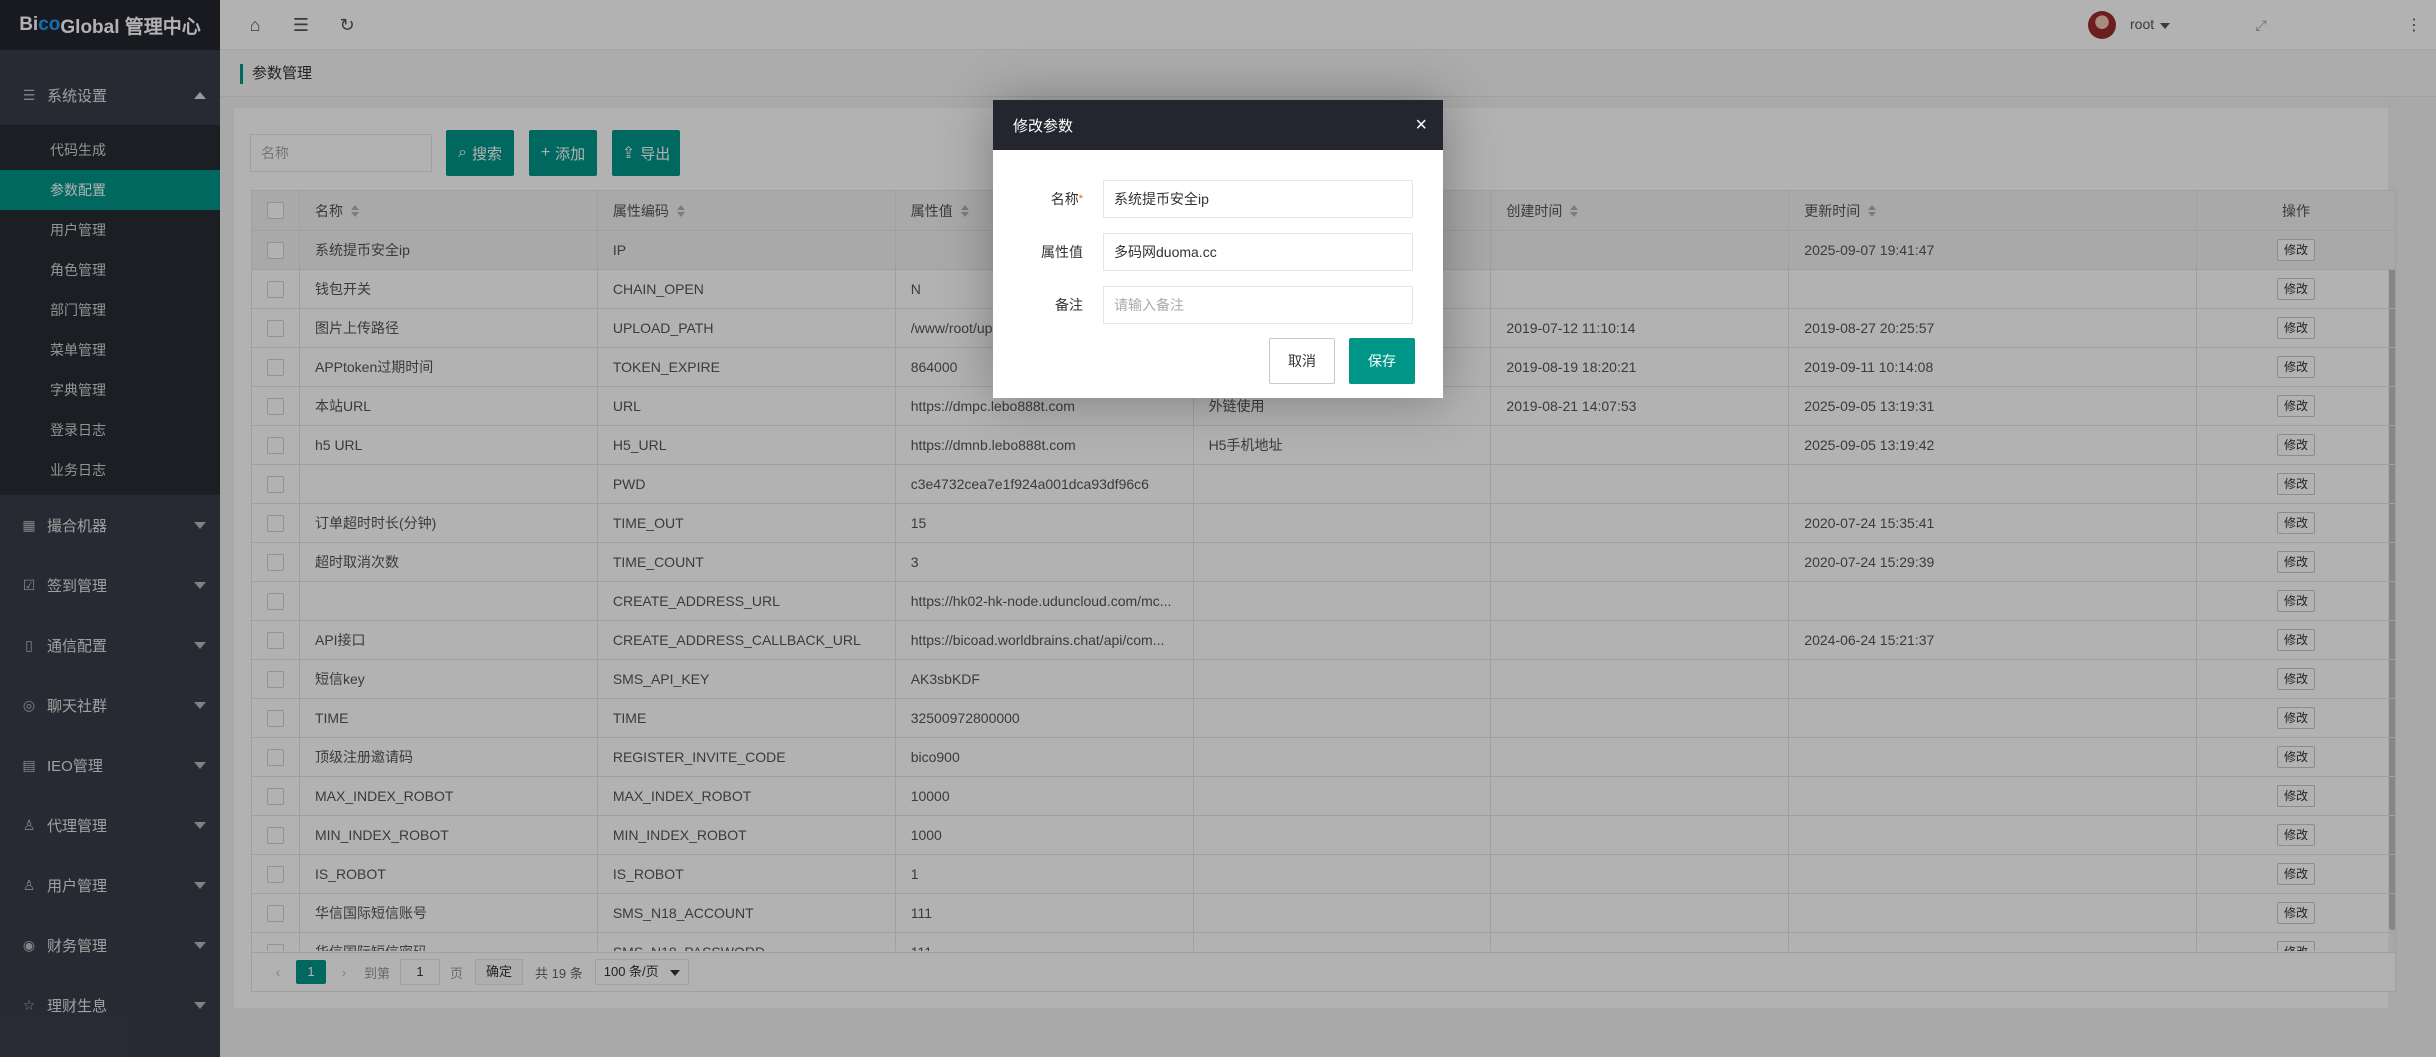  Describe the element at coordinates (1062, 252) in the screenshot. I see `value-label: 属性值` at that location.